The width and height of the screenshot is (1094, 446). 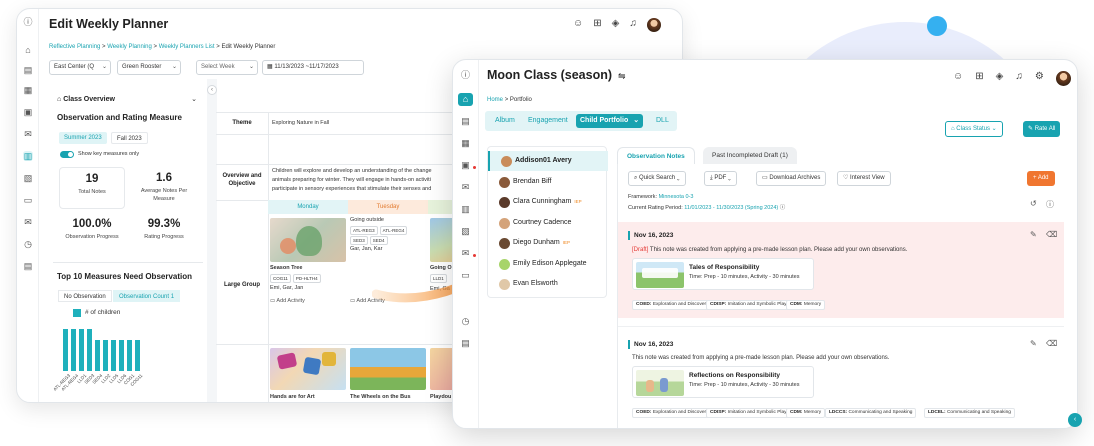 What do you see at coordinates (388, 207) in the screenshot?
I see `day-tuesday: Tuesday` at bounding box center [388, 207].